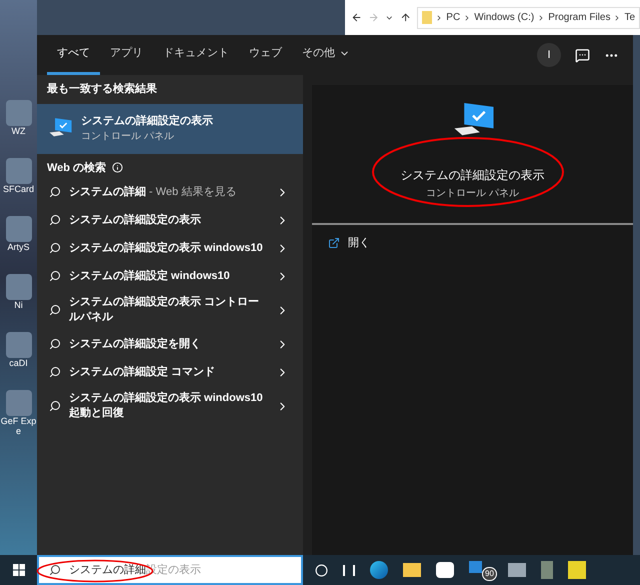  I want to click on web-suggestion: システムの詳細設定の表示 windows10, so click(170, 248).